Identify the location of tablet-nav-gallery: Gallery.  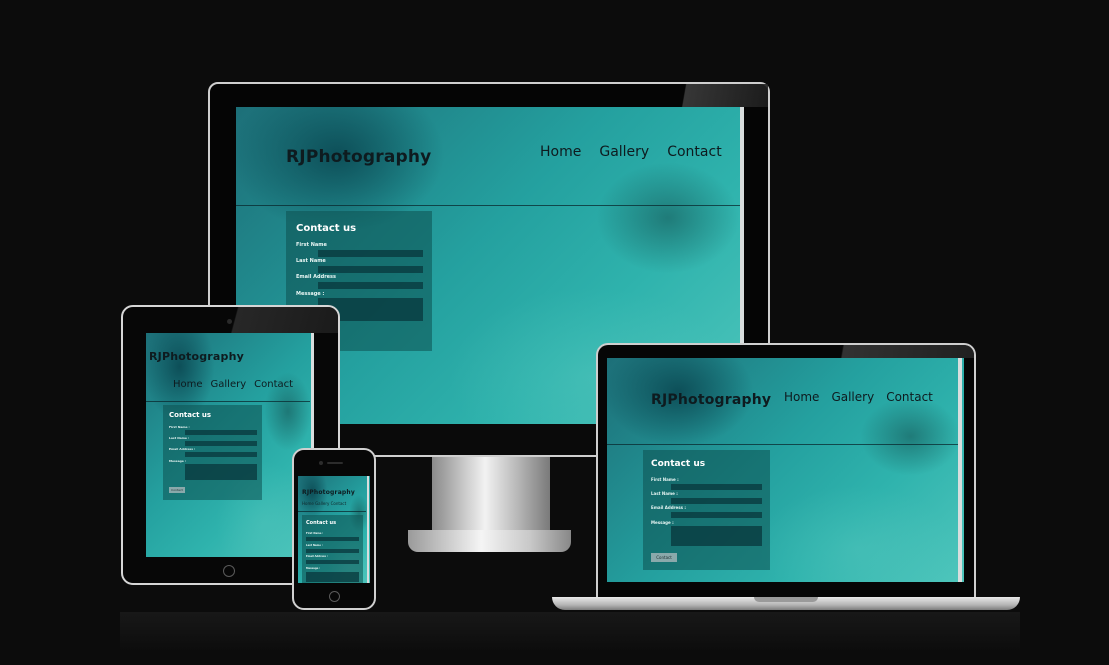
(229, 384).